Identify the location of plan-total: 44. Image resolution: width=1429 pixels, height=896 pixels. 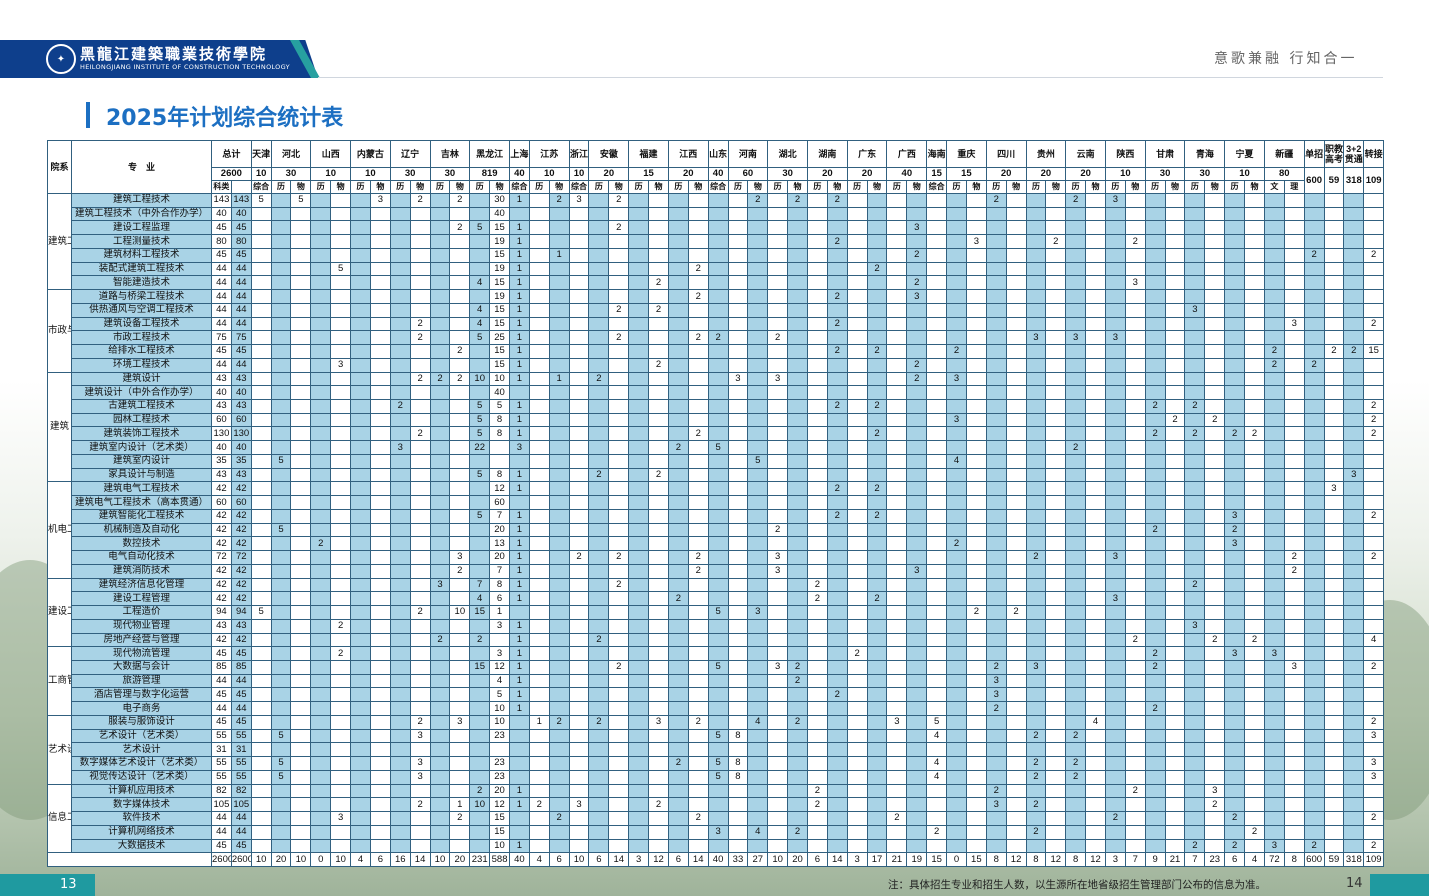
(221, 681).